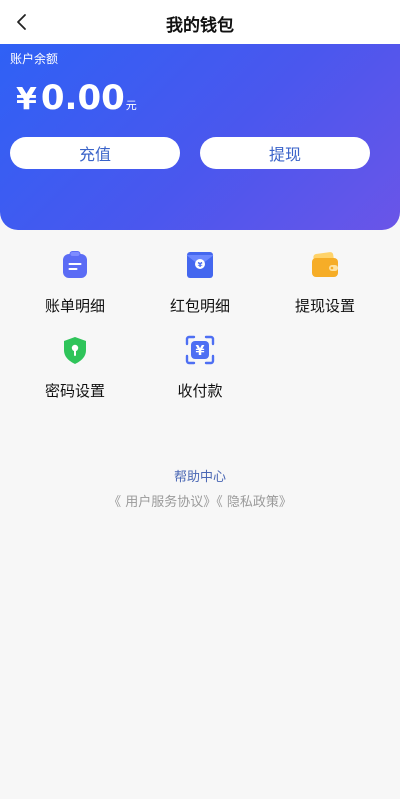  What do you see at coordinates (199, 306) in the screenshot?
I see `menu-item-label: 红包明细` at bounding box center [199, 306].